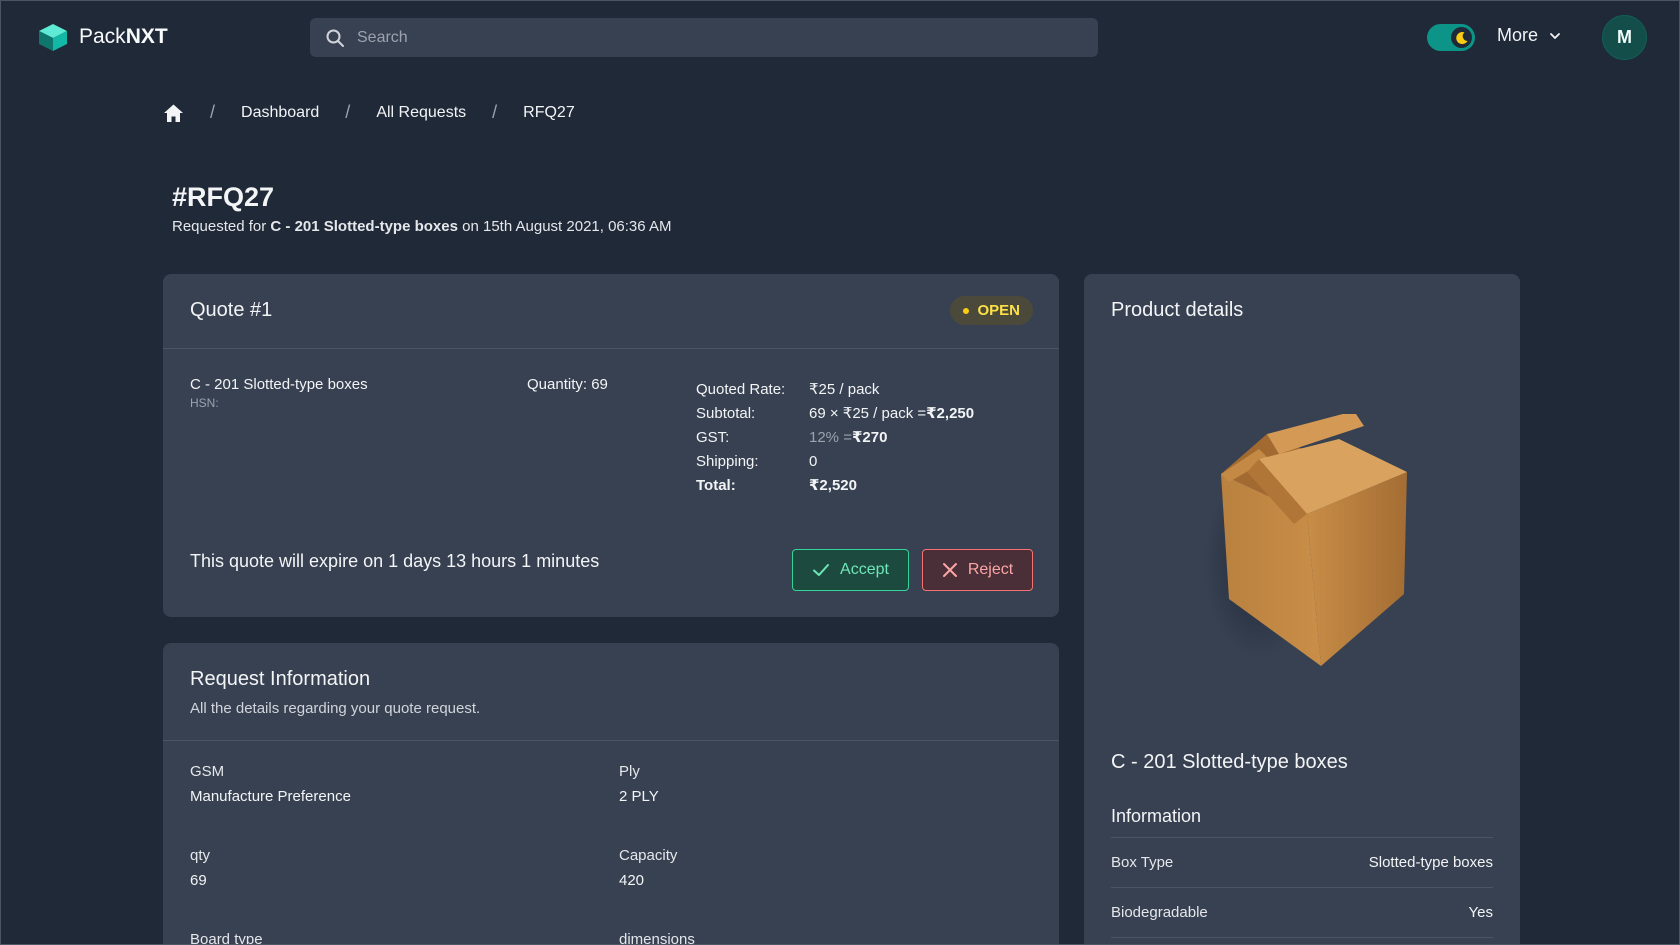 The image size is (1680, 945). Describe the element at coordinates (1518, 35) in the screenshot. I see `more-label: More` at that location.